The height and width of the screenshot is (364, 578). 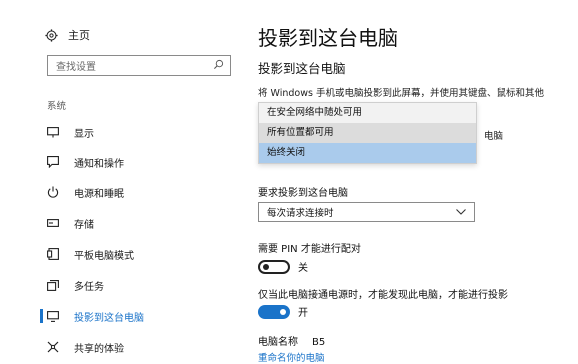 What do you see at coordinates (84, 134) in the screenshot?
I see `sidebar-item-label: 显示` at bounding box center [84, 134].